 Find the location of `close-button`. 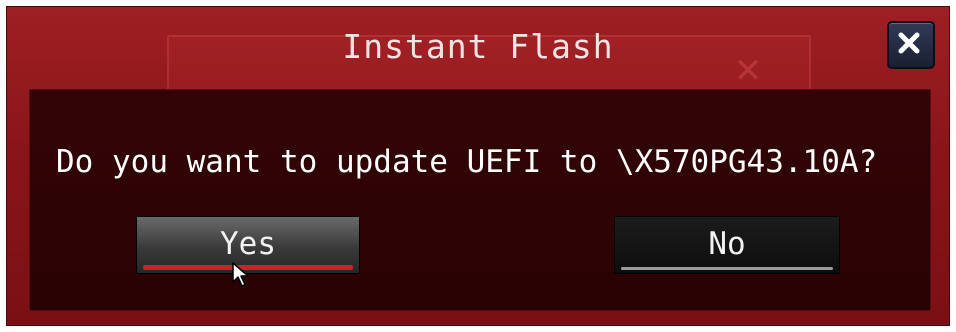

close-button is located at coordinates (911, 45).